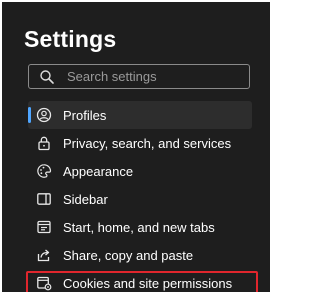  Describe the element at coordinates (140, 115) in the screenshot. I see `nav-item-profiles: Profiles` at that location.